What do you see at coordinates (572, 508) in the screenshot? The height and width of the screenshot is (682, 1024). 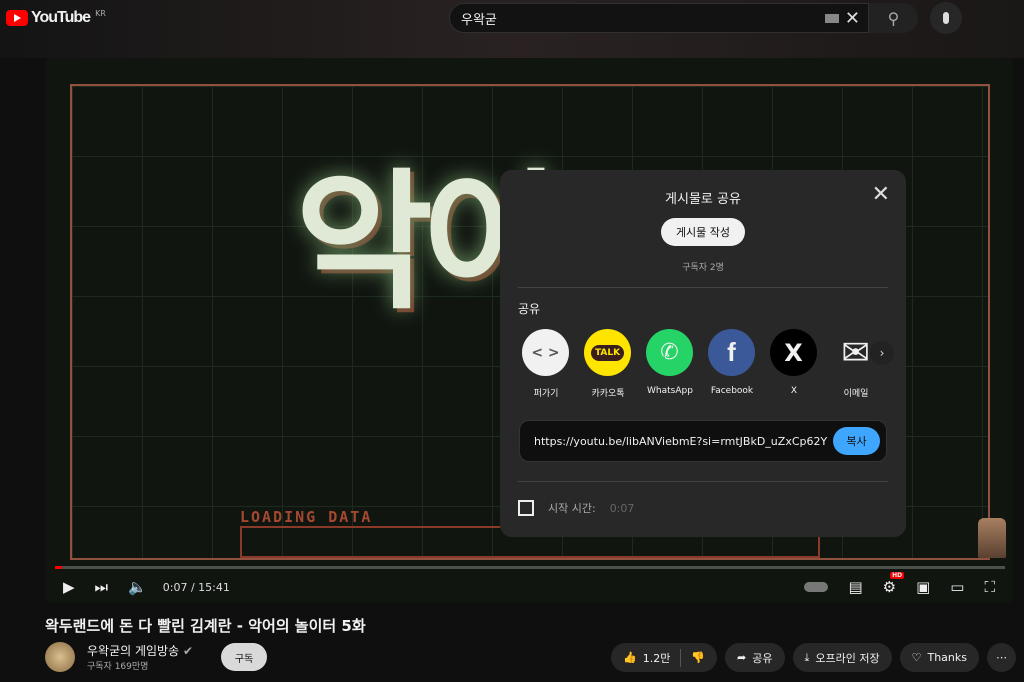 I see `start-time-label: 시작 시간:` at bounding box center [572, 508].